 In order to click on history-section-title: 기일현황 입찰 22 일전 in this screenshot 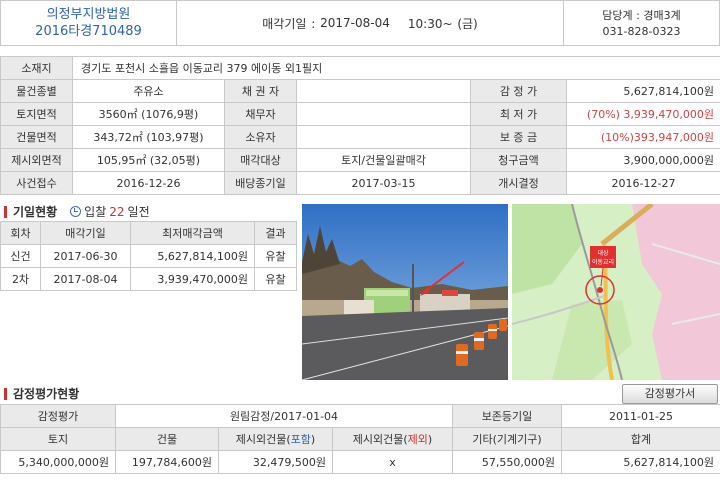, I will do `click(77, 211)`.